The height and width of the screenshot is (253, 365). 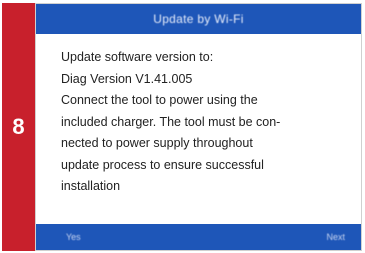 I want to click on message-line: update process to ensure successful, so click(x=162, y=164).